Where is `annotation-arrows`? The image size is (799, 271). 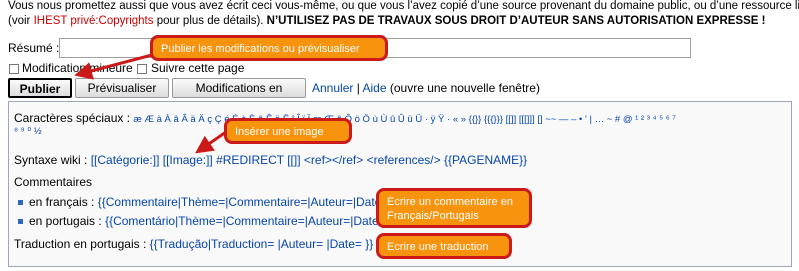
annotation-arrows is located at coordinates (150, 103).